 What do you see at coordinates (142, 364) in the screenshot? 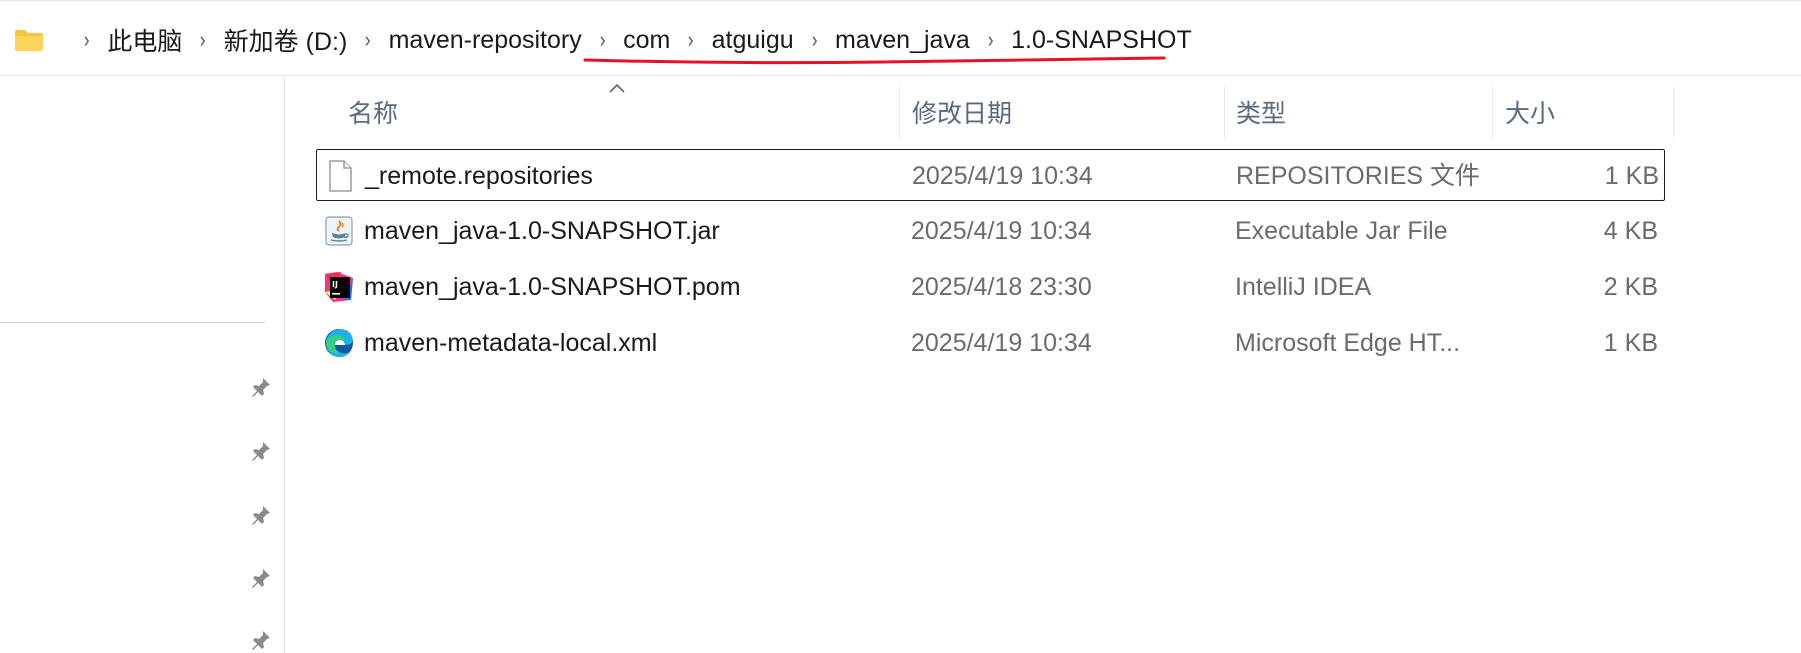
I see `navigation-pane` at bounding box center [142, 364].